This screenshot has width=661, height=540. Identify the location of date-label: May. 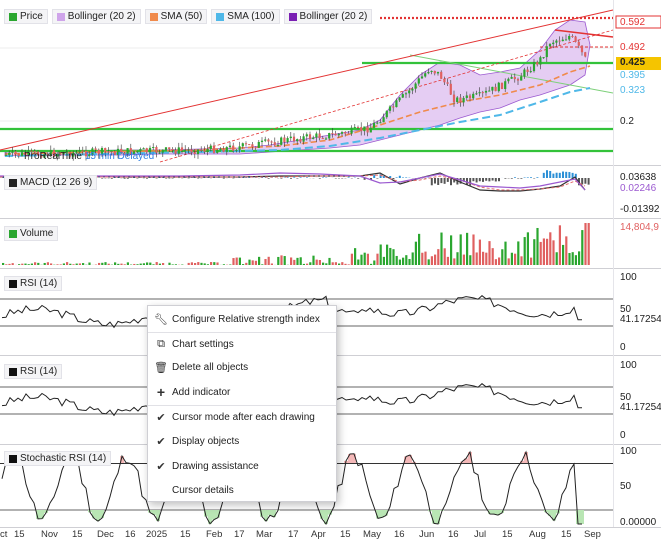
(372, 534).